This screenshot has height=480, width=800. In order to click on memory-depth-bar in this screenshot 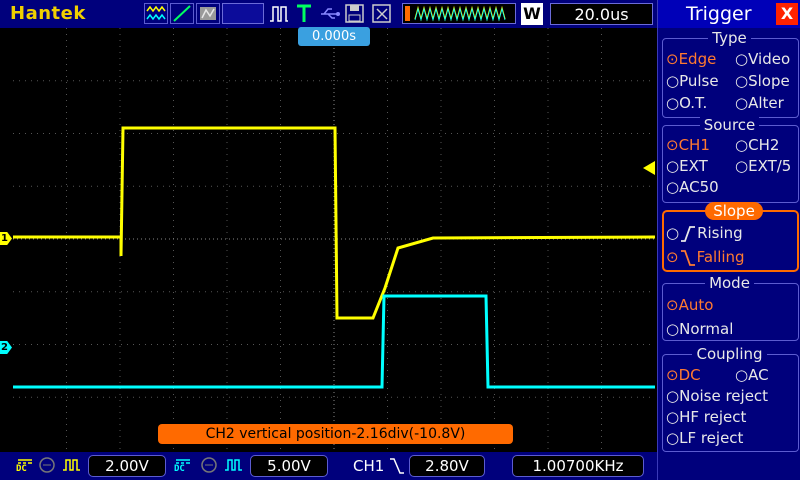, I will do `click(459, 13)`.